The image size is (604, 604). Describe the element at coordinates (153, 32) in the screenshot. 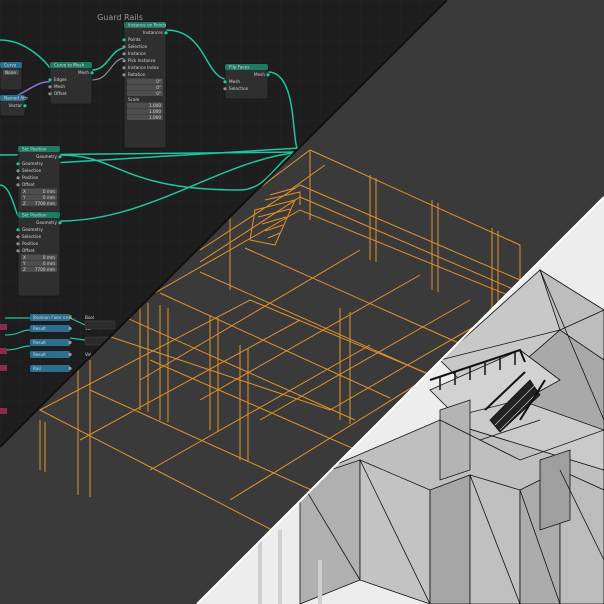

I see `node-output-label: Instances` at that location.